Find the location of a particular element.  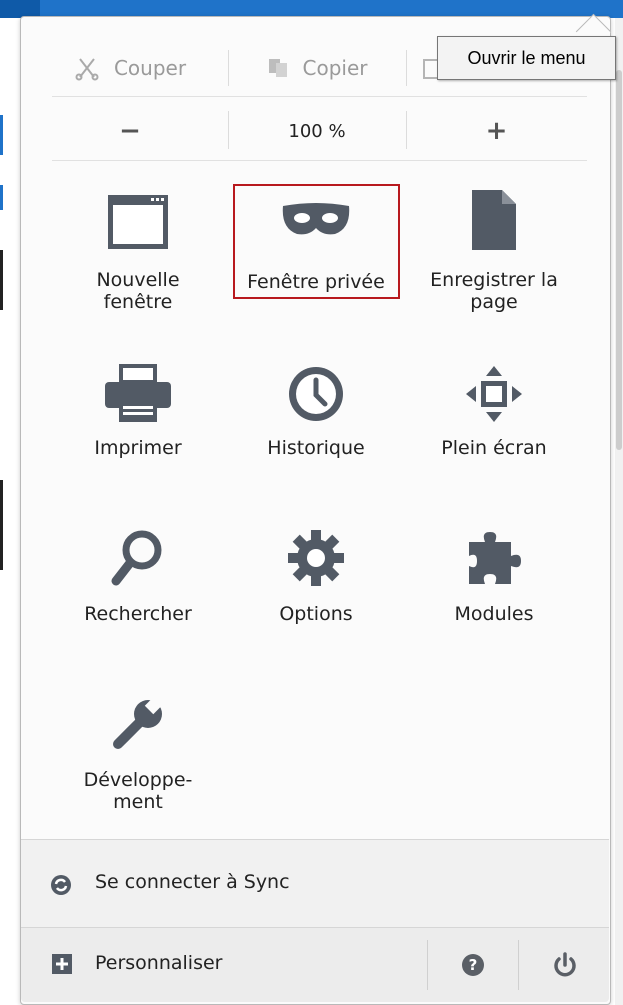

history-button: Historique is located at coordinates (316, 415).